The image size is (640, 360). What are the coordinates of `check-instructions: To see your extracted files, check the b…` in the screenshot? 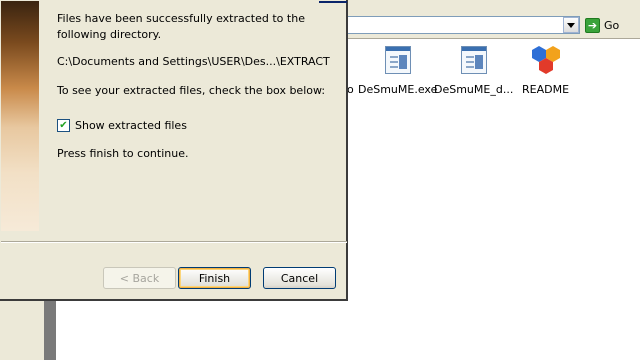 It's located at (191, 90).